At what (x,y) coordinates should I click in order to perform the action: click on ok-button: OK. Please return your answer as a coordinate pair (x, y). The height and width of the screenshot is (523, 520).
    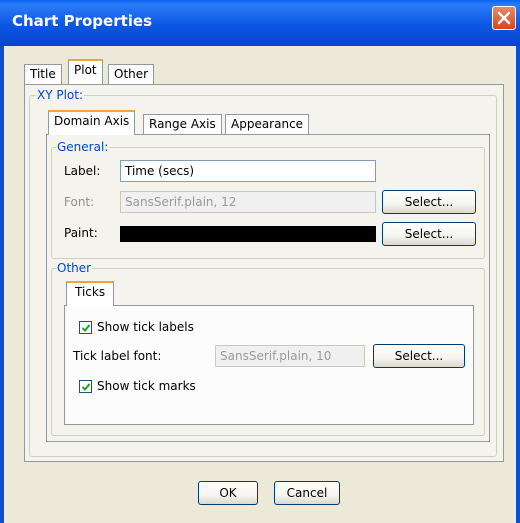
    Looking at the image, I should click on (228, 493).